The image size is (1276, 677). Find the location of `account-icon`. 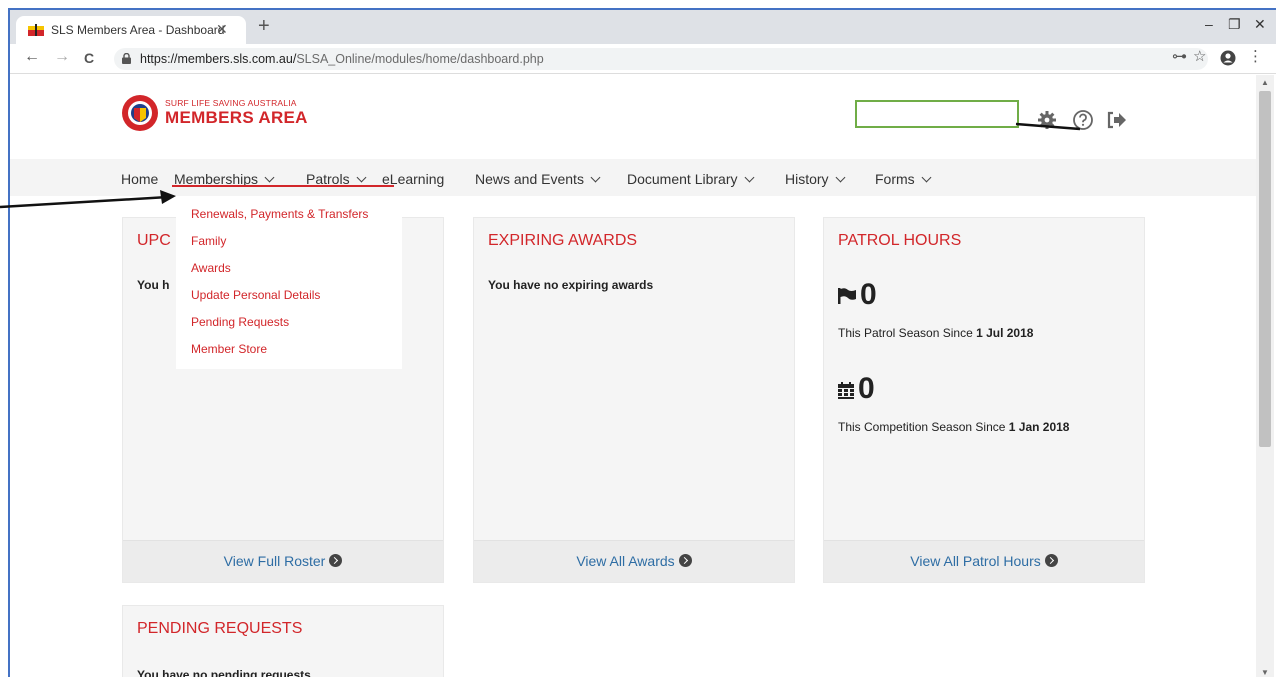

account-icon is located at coordinates (1228, 58).